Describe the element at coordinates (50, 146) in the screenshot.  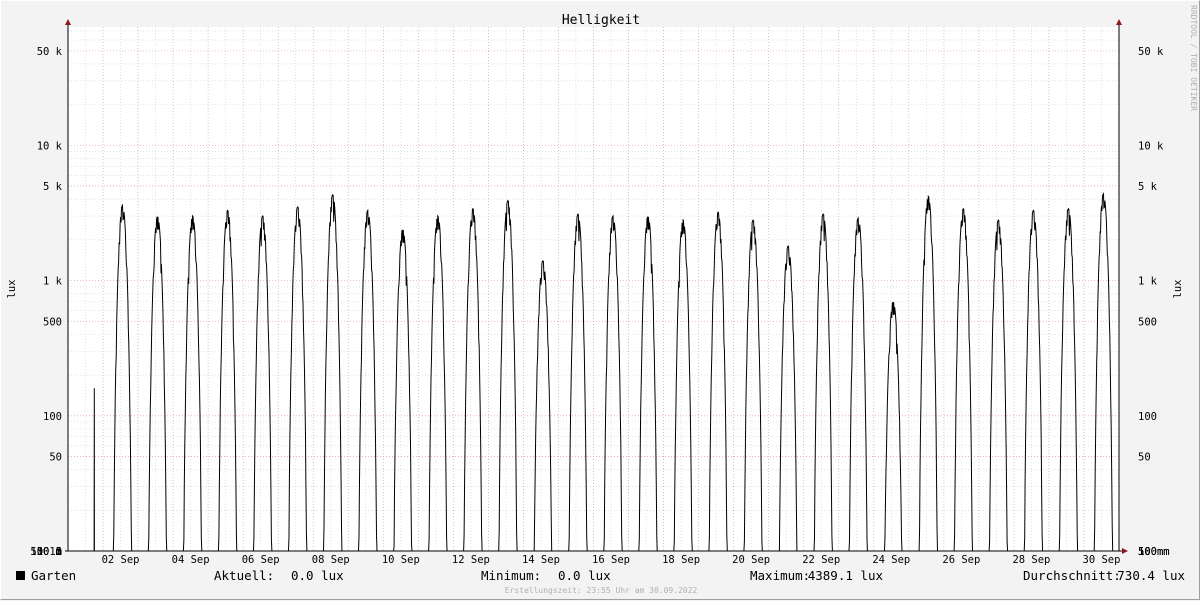
I see `y-tick-label-left: 10 k` at that location.